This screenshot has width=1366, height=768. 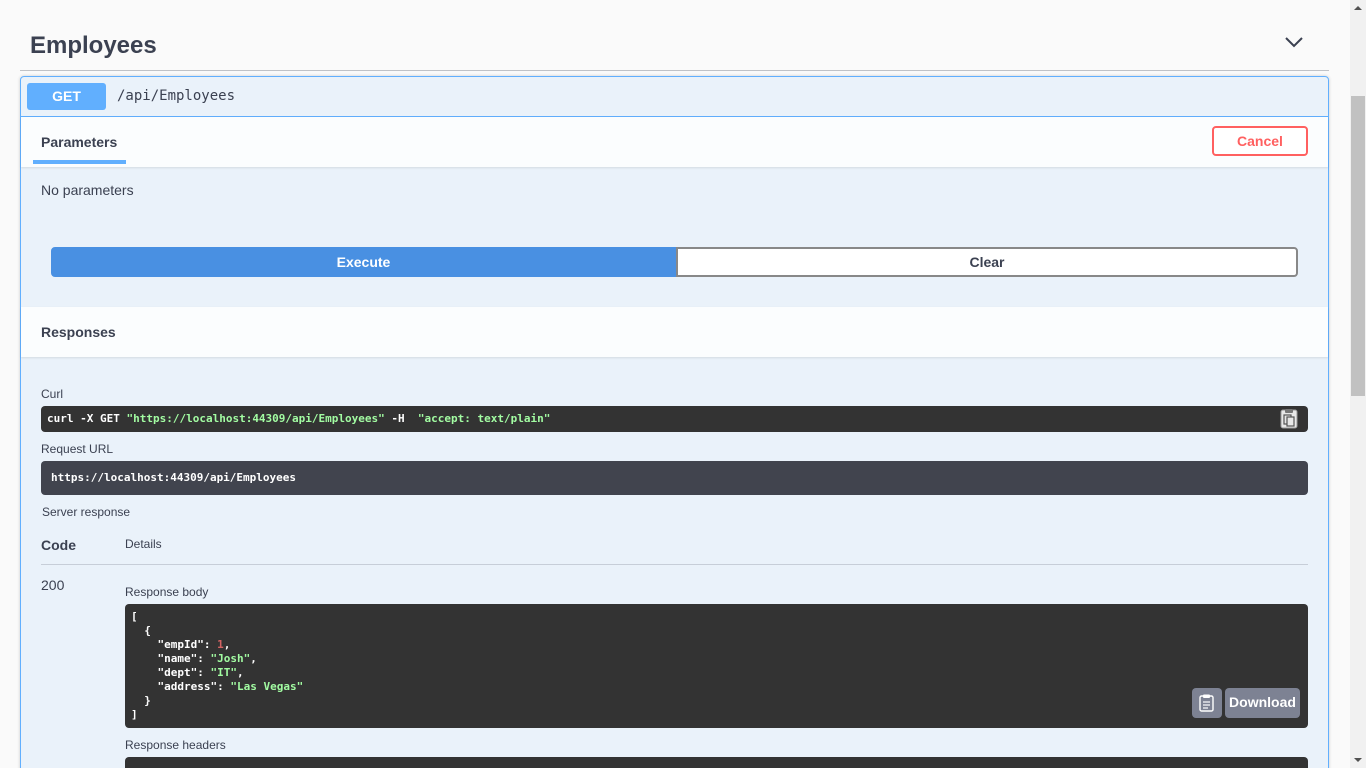 I want to click on json-value-name: "Josh", so click(x=230, y=658).